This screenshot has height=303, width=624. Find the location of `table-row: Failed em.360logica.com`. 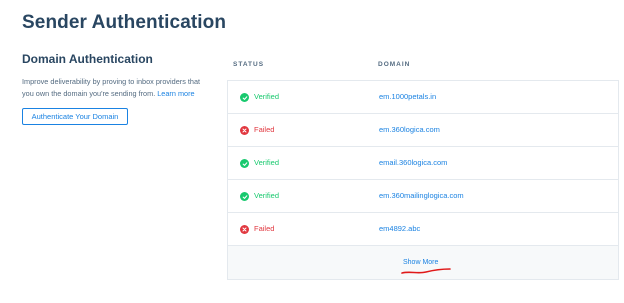

table-row: Failed em.360logica.com is located at coordinates (423, 130).